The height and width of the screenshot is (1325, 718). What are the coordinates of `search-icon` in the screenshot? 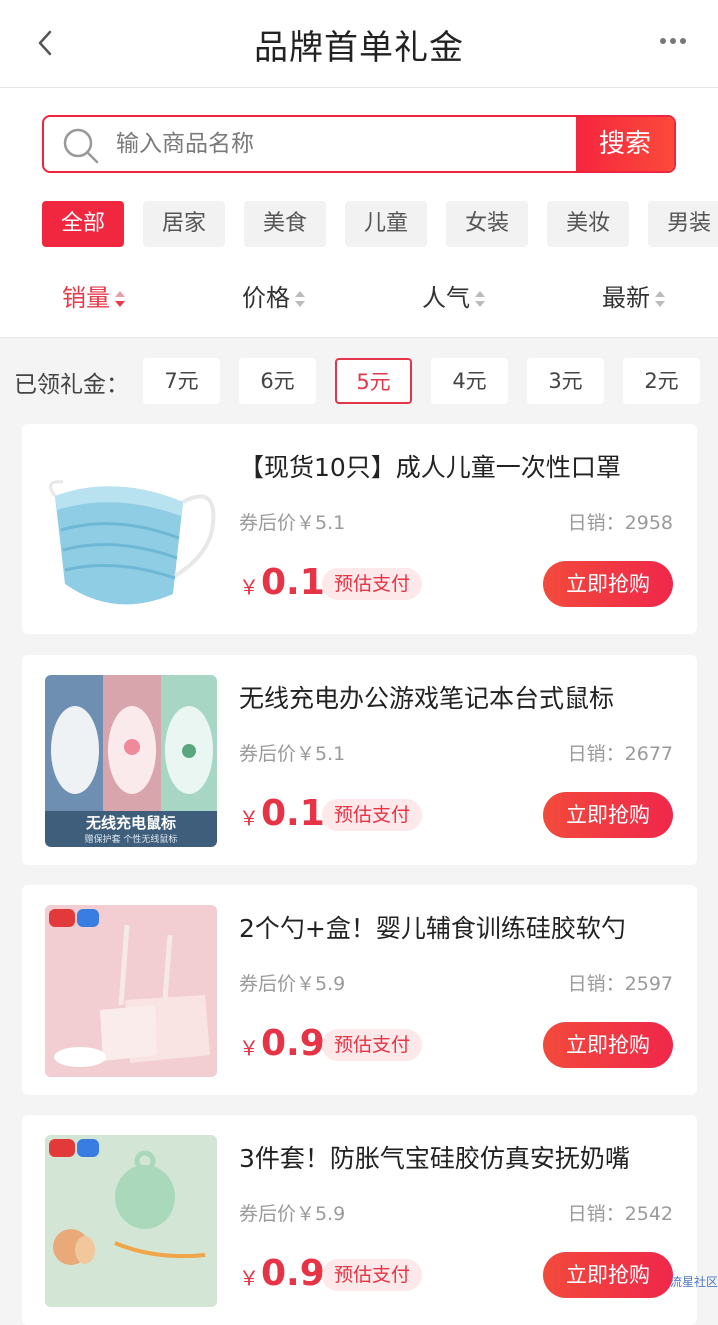 It's located at (81, 146).